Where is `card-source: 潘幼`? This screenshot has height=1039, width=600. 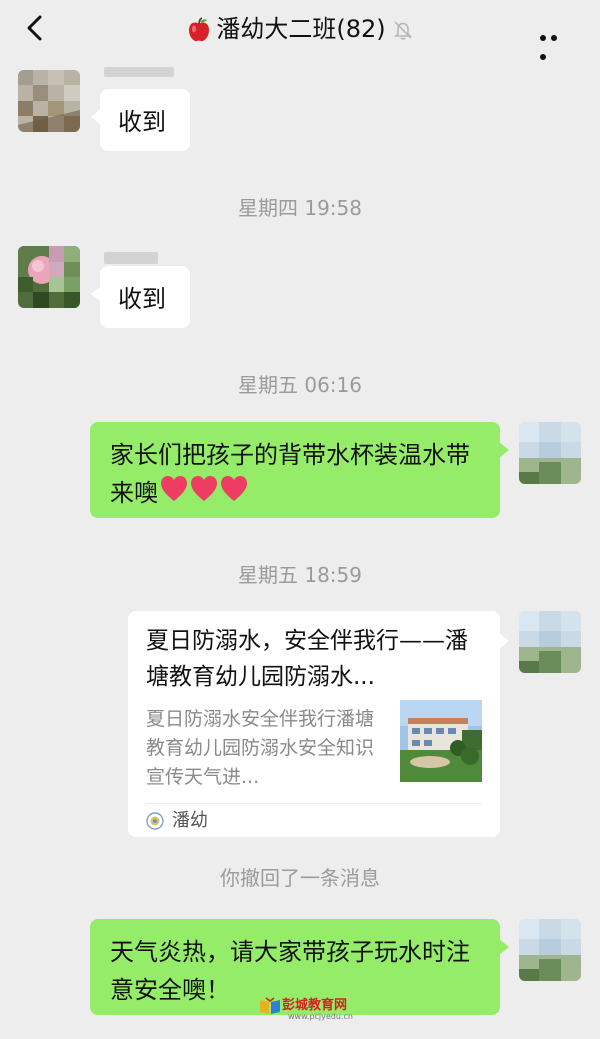 card-source: 潘幼 is located at coordinates (177, 821).